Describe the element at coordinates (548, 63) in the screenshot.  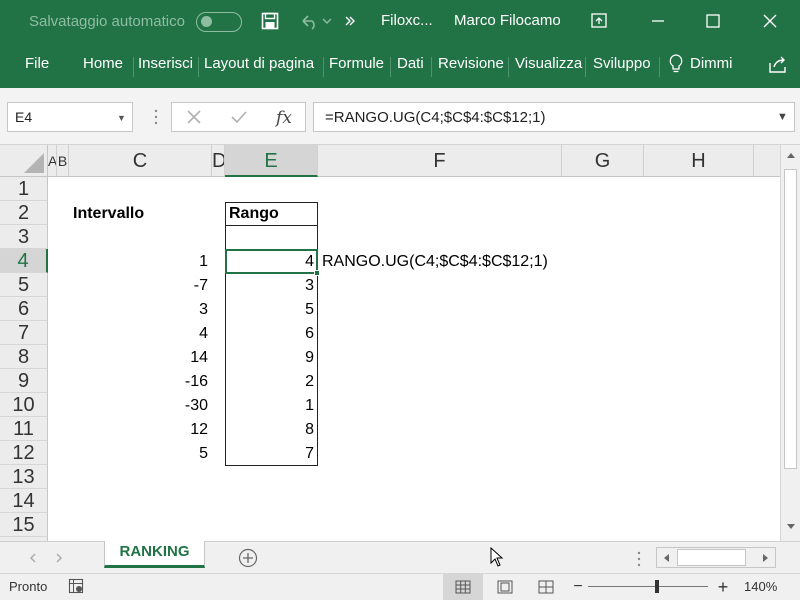
I see `tab-view: Visualizza` at that location.